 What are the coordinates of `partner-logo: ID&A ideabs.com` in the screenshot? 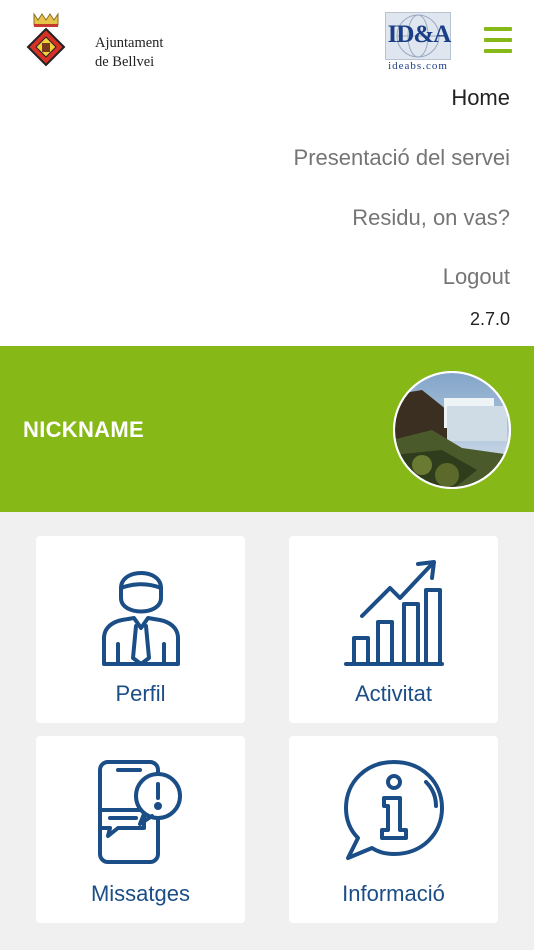 It's located at (418, 42).